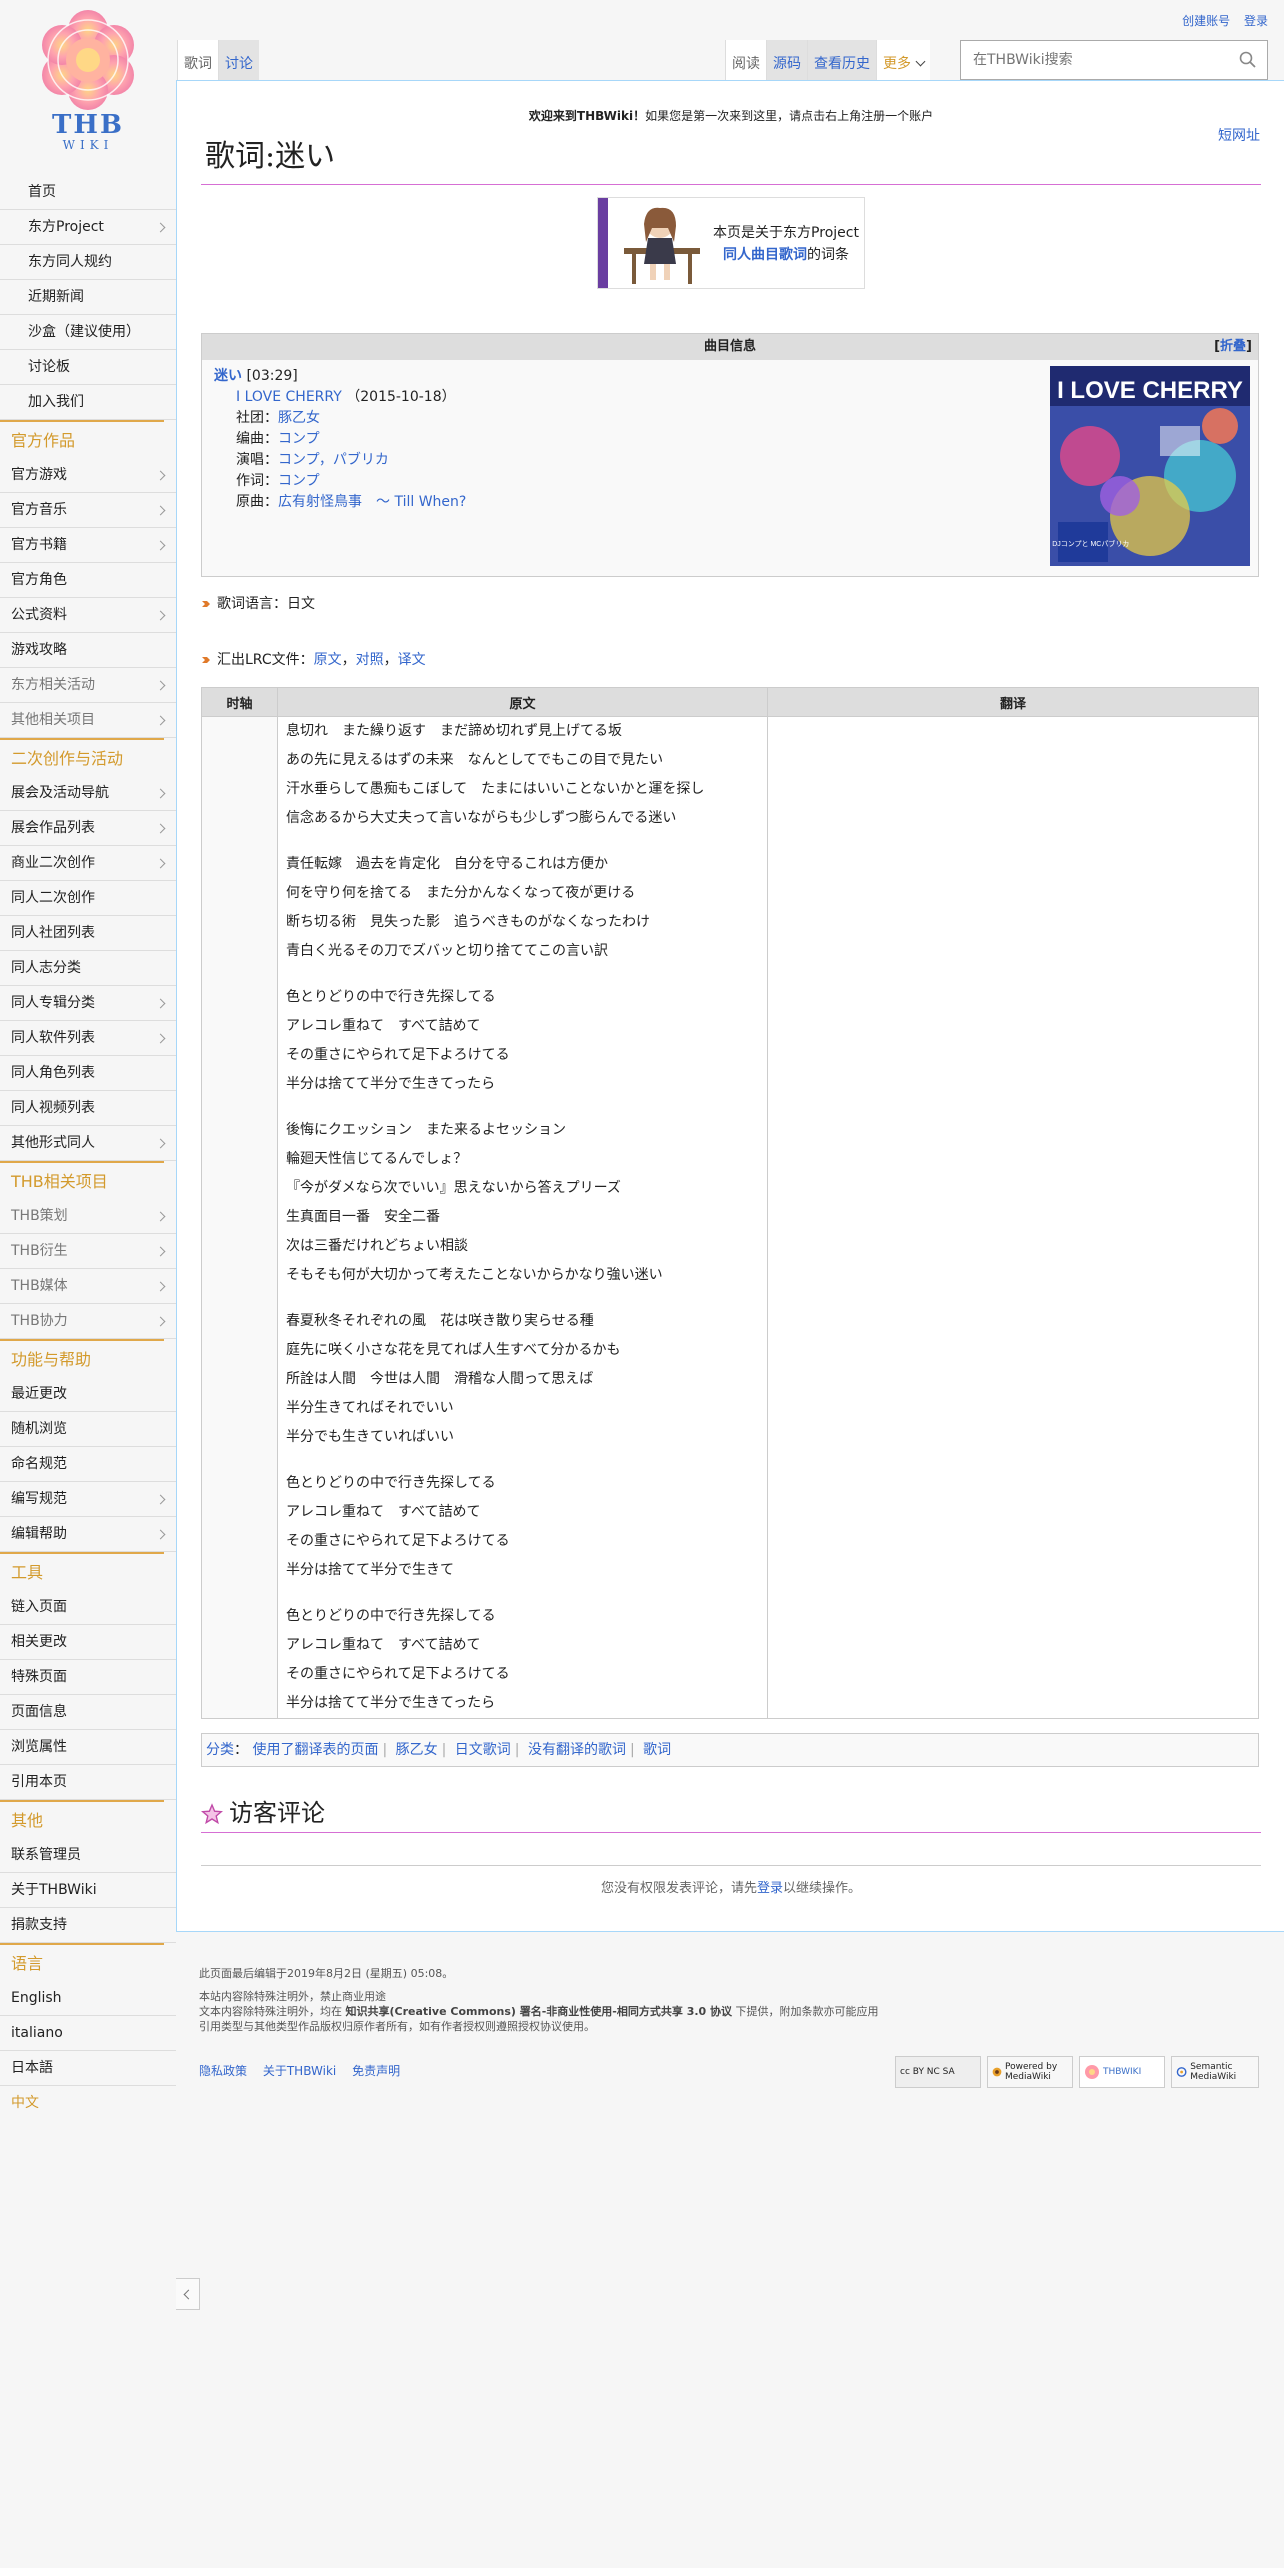 Image resolution: width=1284 pixels, height=2568 pixels. What do you see at coordinates (1233, 347) in the screenshot?
I see `collapse-toggle: [折叠]` at bounding box center [1233, 347].